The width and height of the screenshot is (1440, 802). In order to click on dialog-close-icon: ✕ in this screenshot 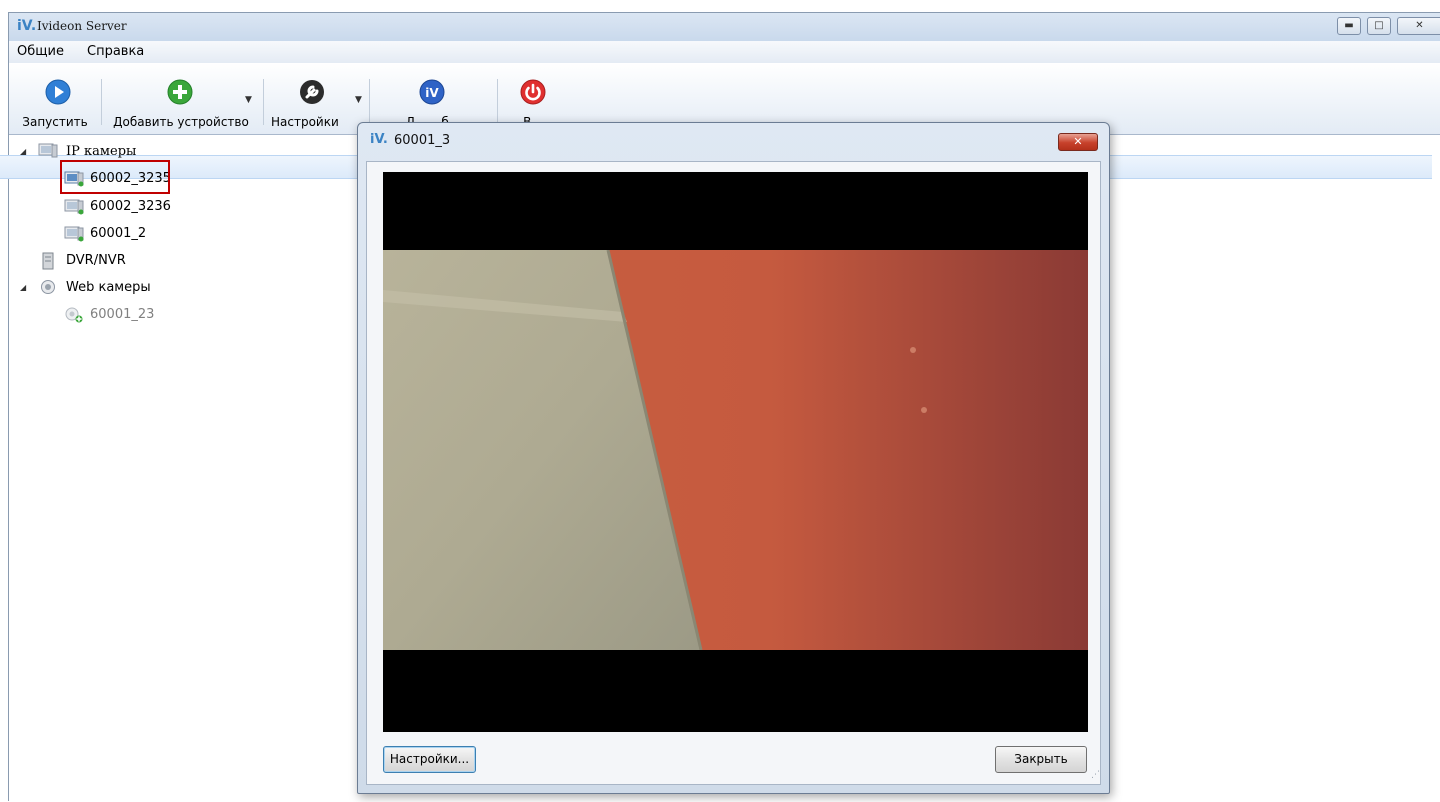, I will do `click(1078, 142)`.